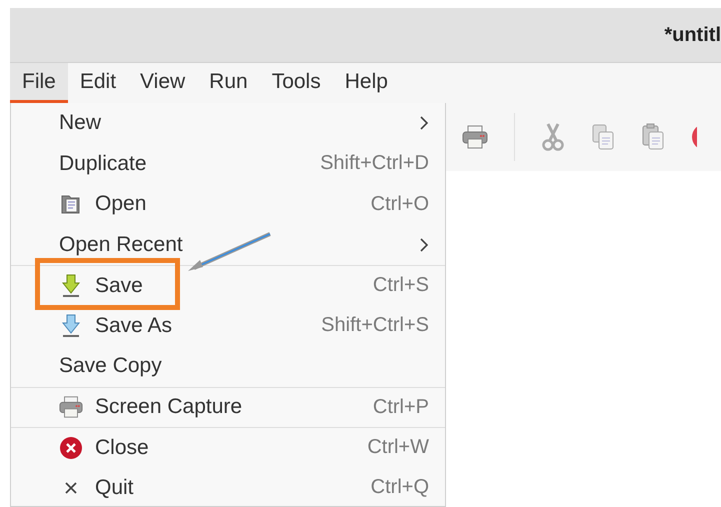 The width and height of the screenshot is (721, 507). Describe the element at coordinates (228, 285) in the screenshot. I see `menu-item: Save Ctrl+S` at that location.